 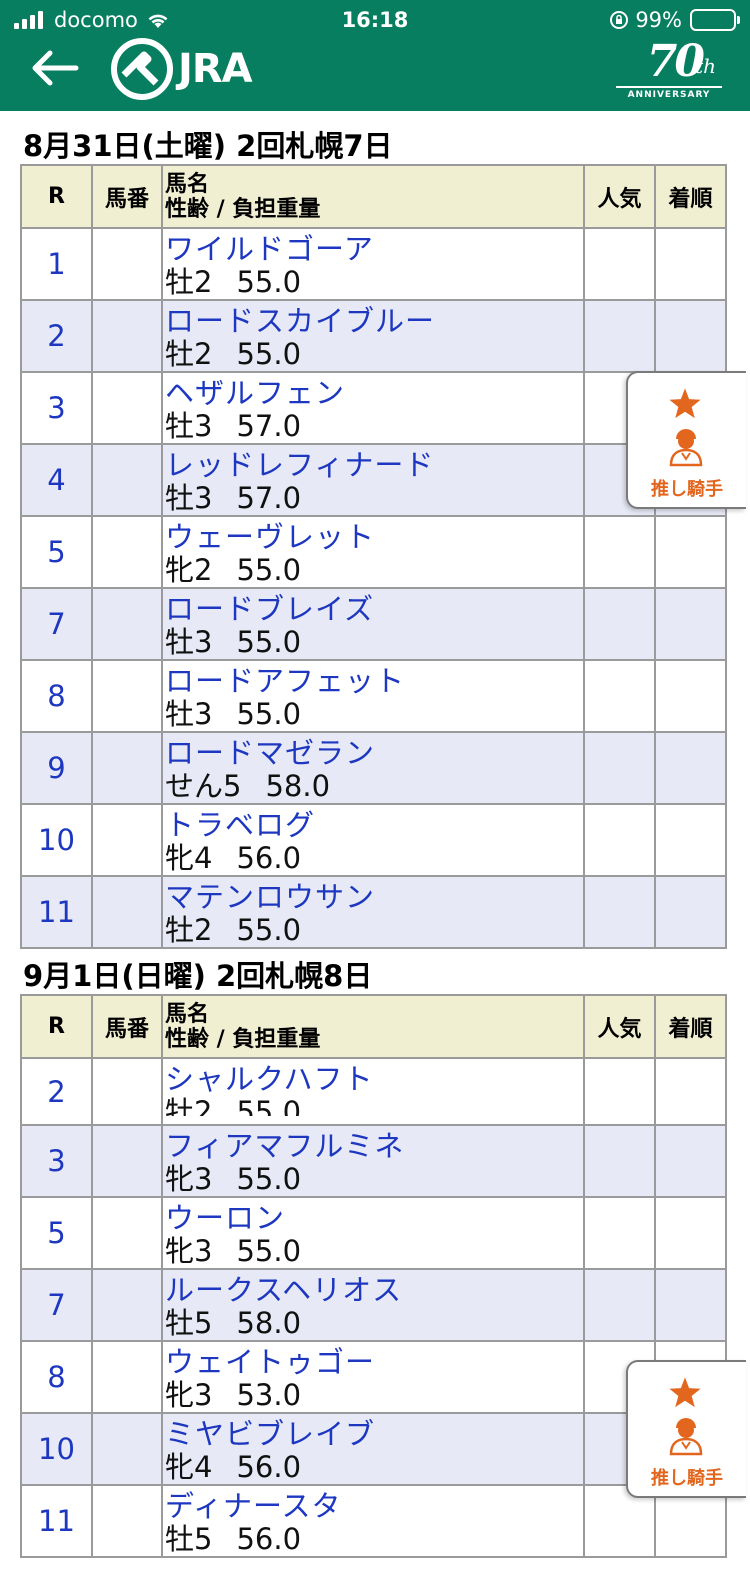 What do you see at coordinates (658, 20) in the screenshot?
I see `battery-percent: 99%` at bounding box center [658, 20].